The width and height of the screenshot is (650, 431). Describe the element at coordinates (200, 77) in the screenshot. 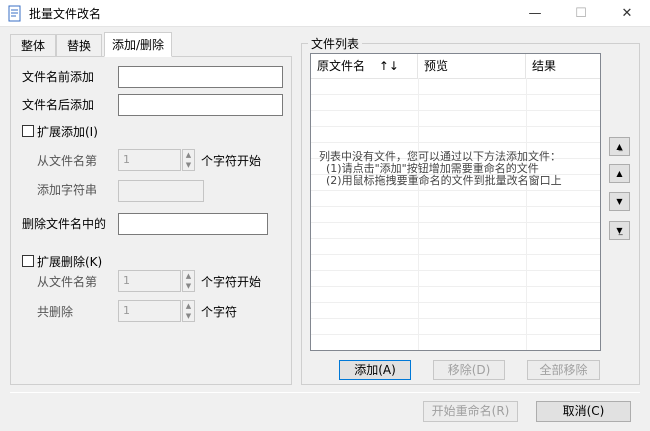

I see `prefix-input` at that location.